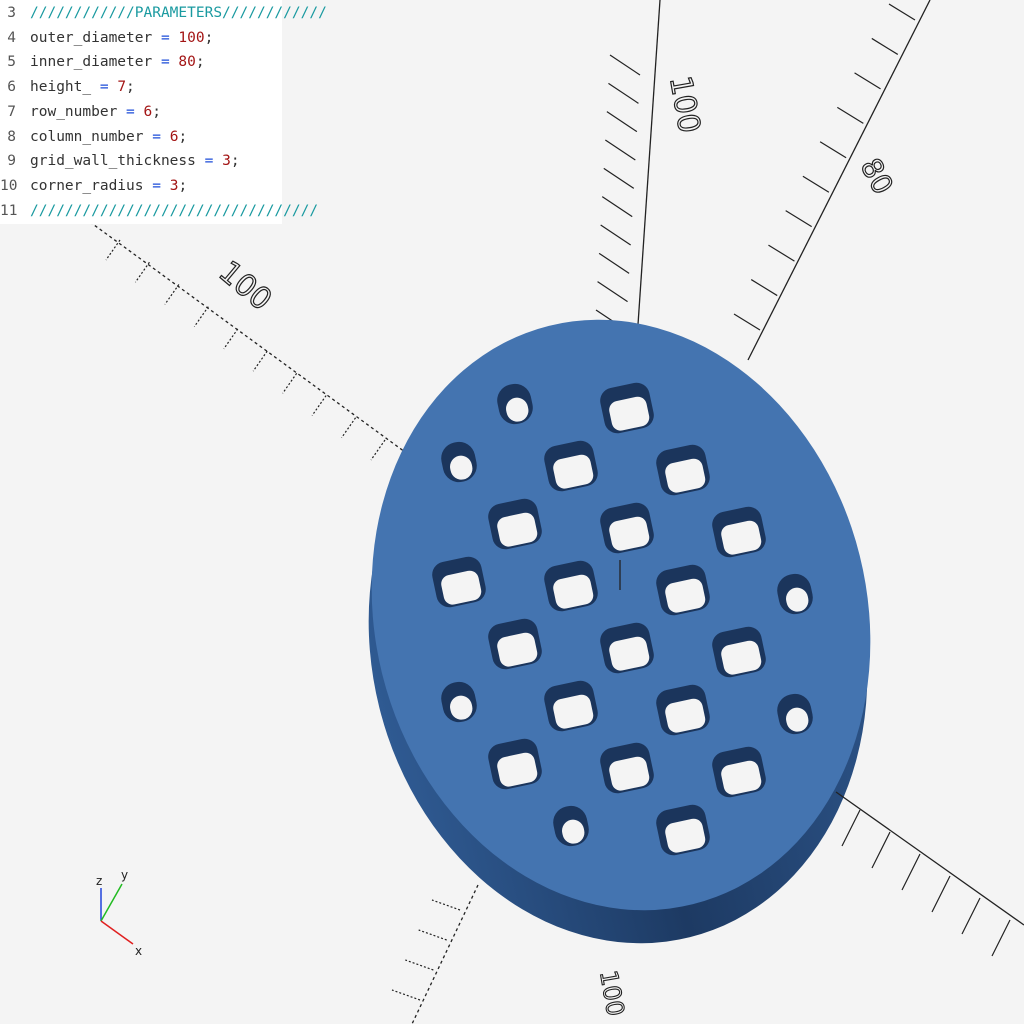 This screenshot has width=1024, height=1024. Describe the element at coordinates (11, 87) in the screenshot. I see `line-number: 6` at that location.